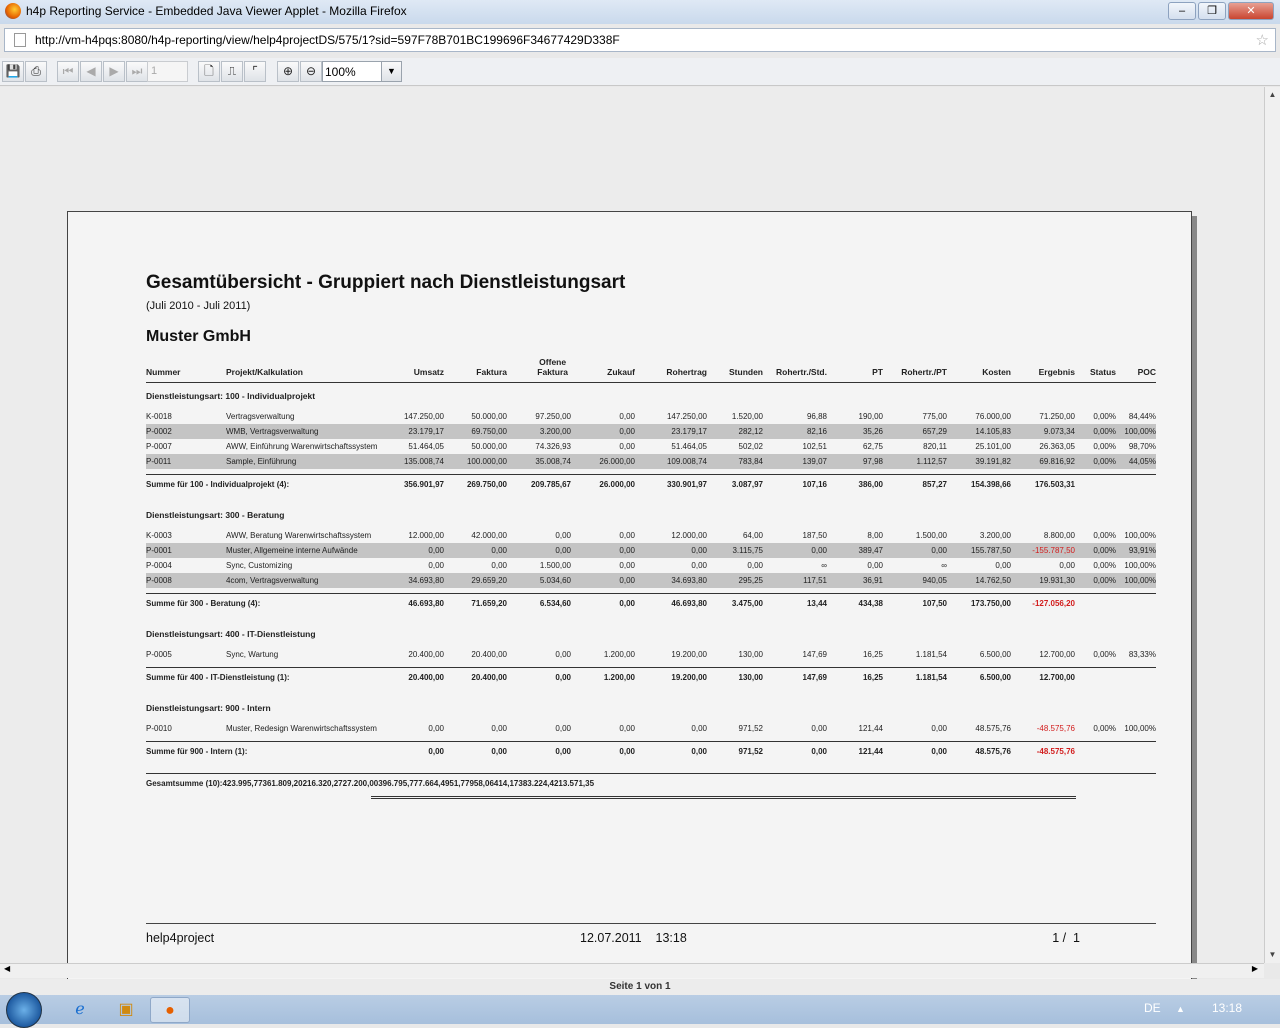  What do you see at coordinates (1057, 677) in the screenshot?
I see `sum-value: 12.700,00` at bounding box center [1057, 677].